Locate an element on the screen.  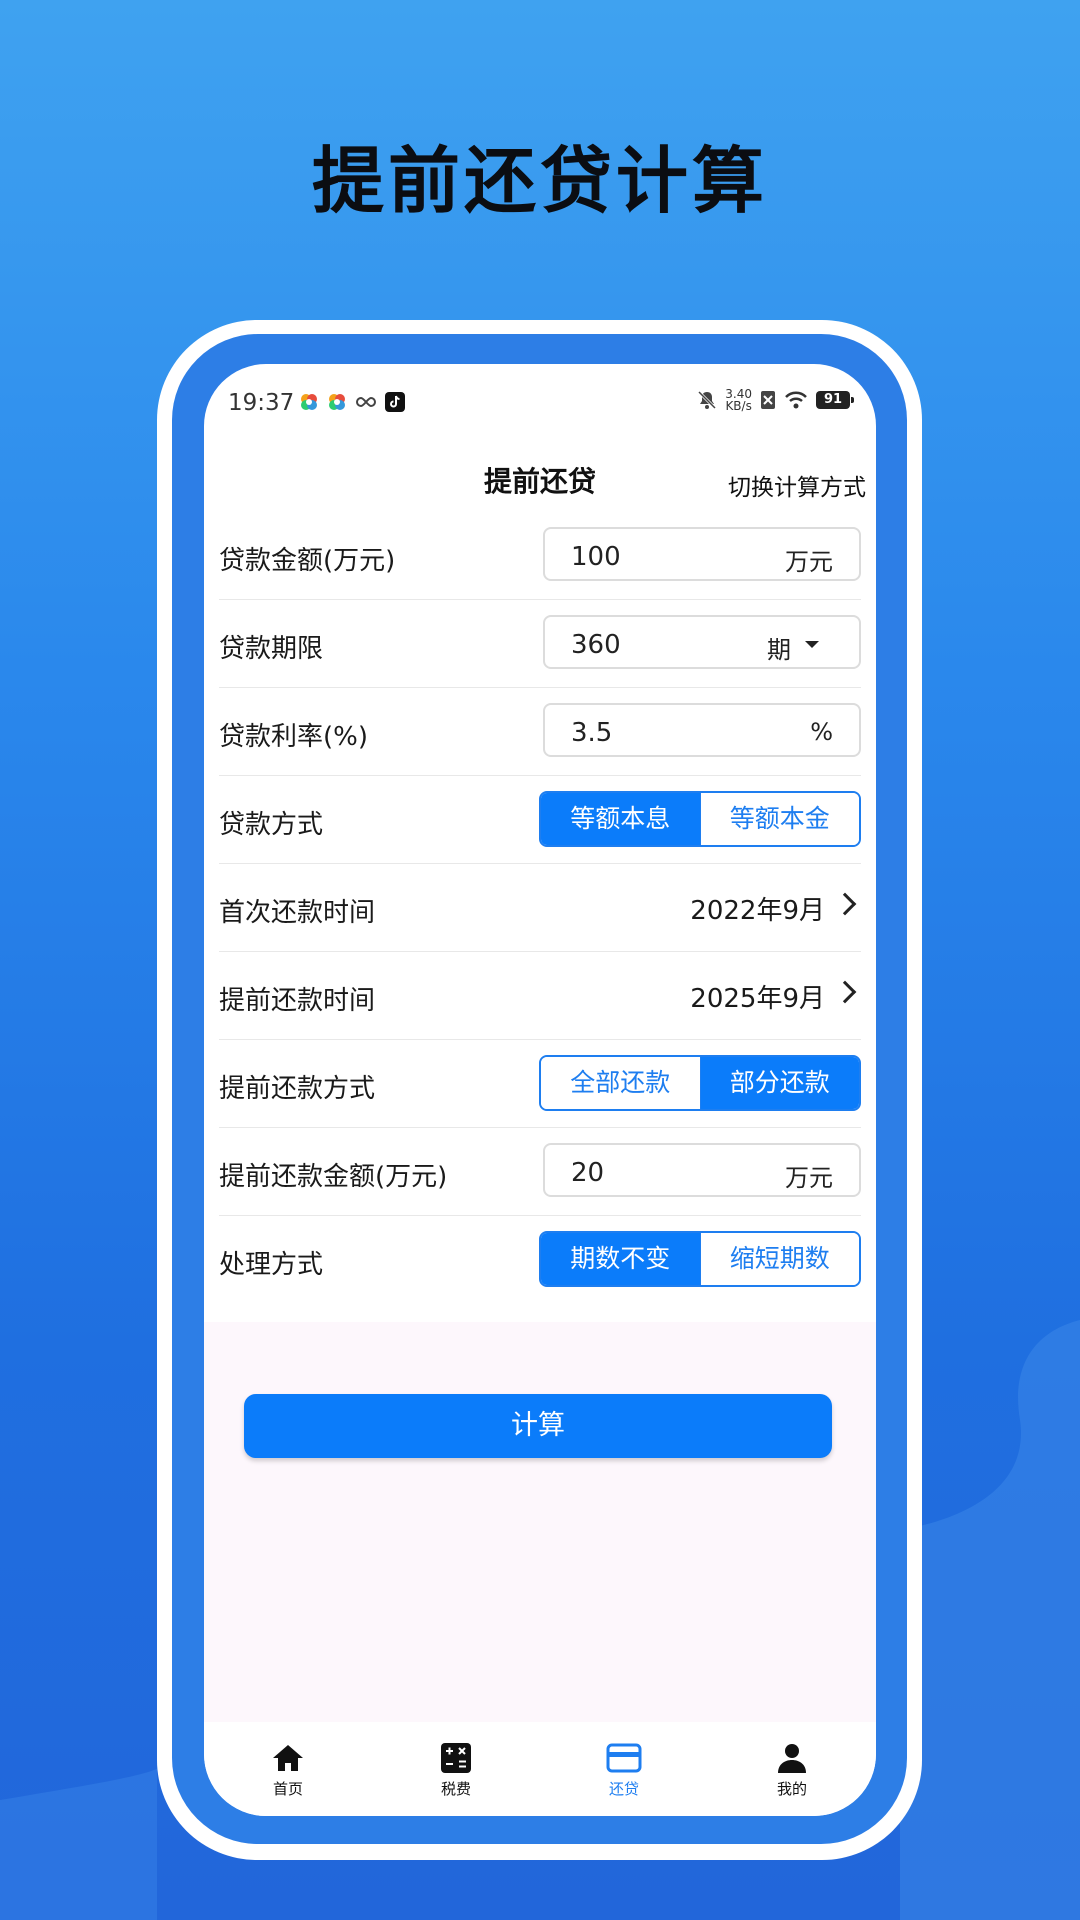
nav-label: 我的 is located at coordinates (791, 1789).